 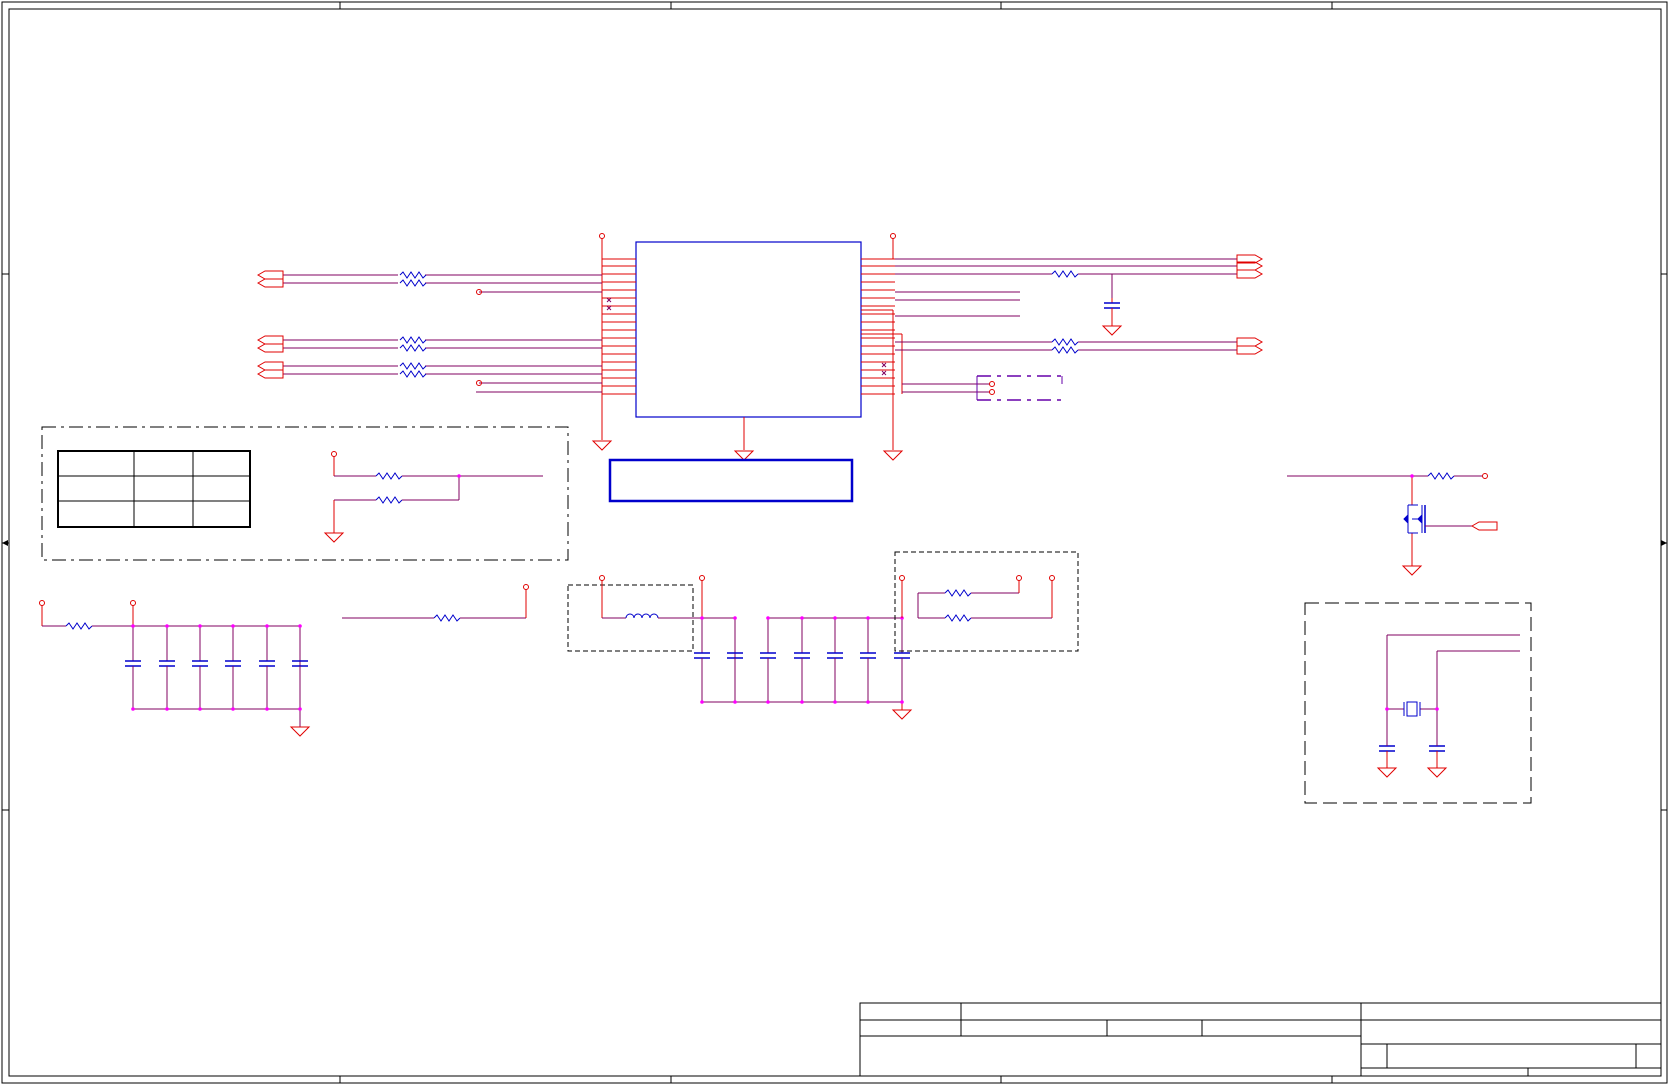 I want to click on no-connect-marks, so click(x=746, y=336).